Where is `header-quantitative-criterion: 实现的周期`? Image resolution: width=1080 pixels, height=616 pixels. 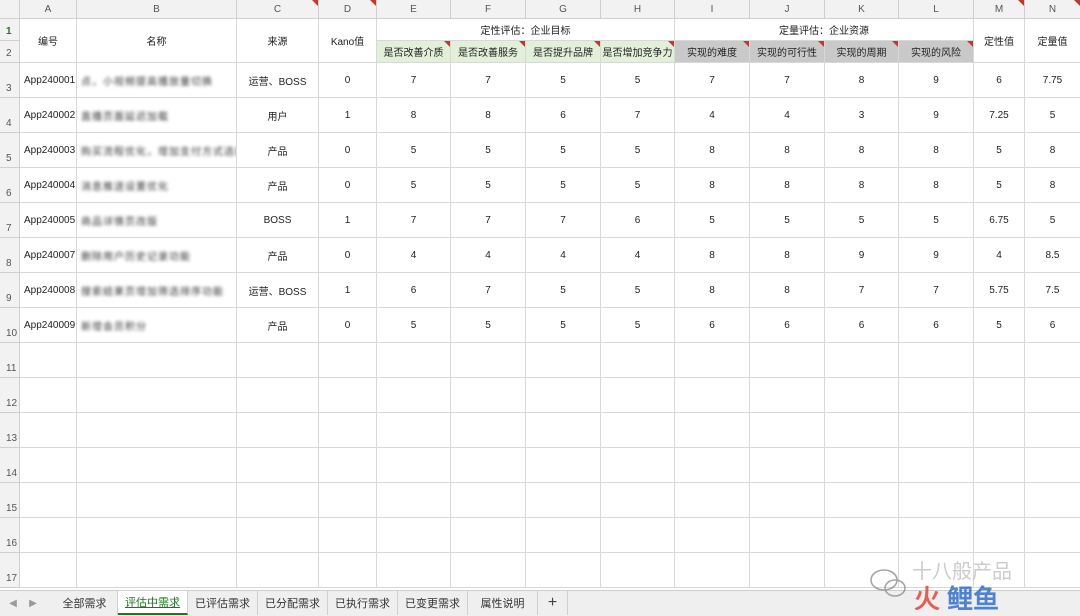
header-quantitative-criterion: 实现的周期 is located at coordinates (862, 52).